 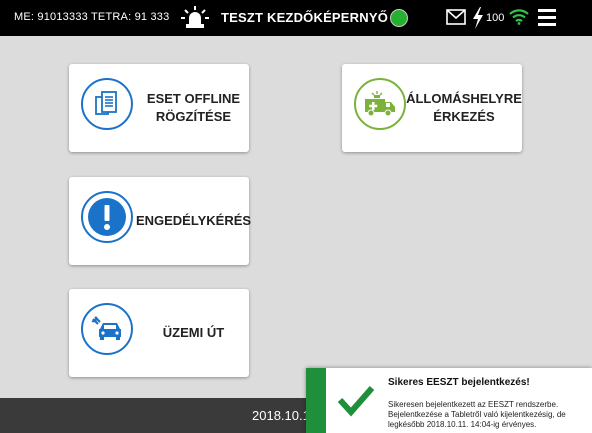 What do you see at coordinates (193, 107) in the screenshot?
I see `eset-offline-label: ESET OFFLINE RÖGZÍTÉSE` at bounding box center [193, 107].